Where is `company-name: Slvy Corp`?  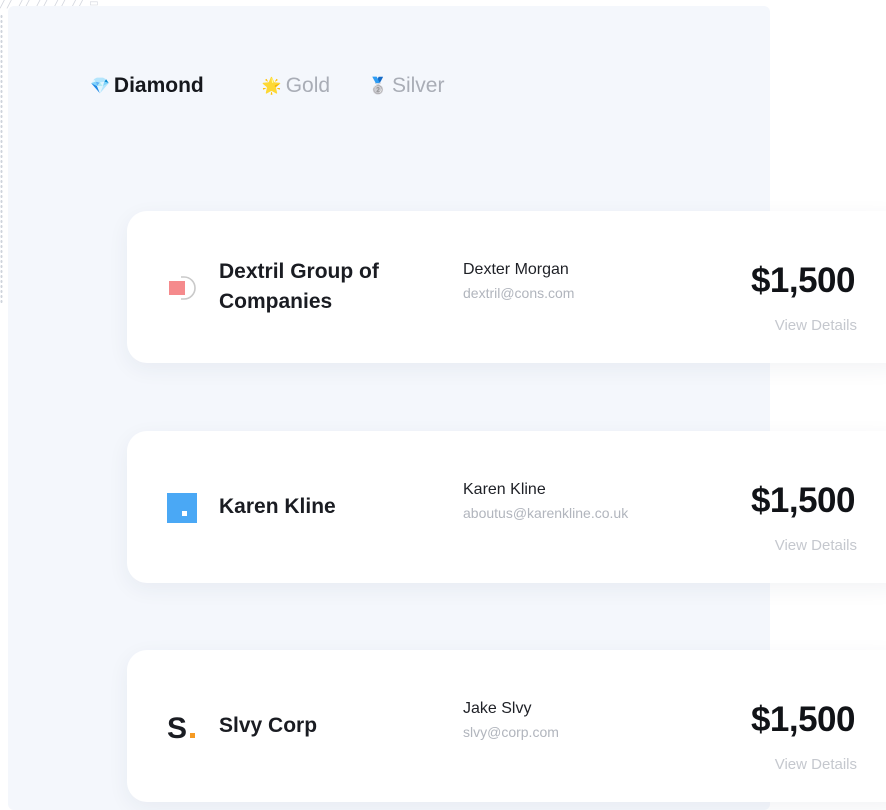 company-name: Slvy Corp is located at coordinates (268, 725).